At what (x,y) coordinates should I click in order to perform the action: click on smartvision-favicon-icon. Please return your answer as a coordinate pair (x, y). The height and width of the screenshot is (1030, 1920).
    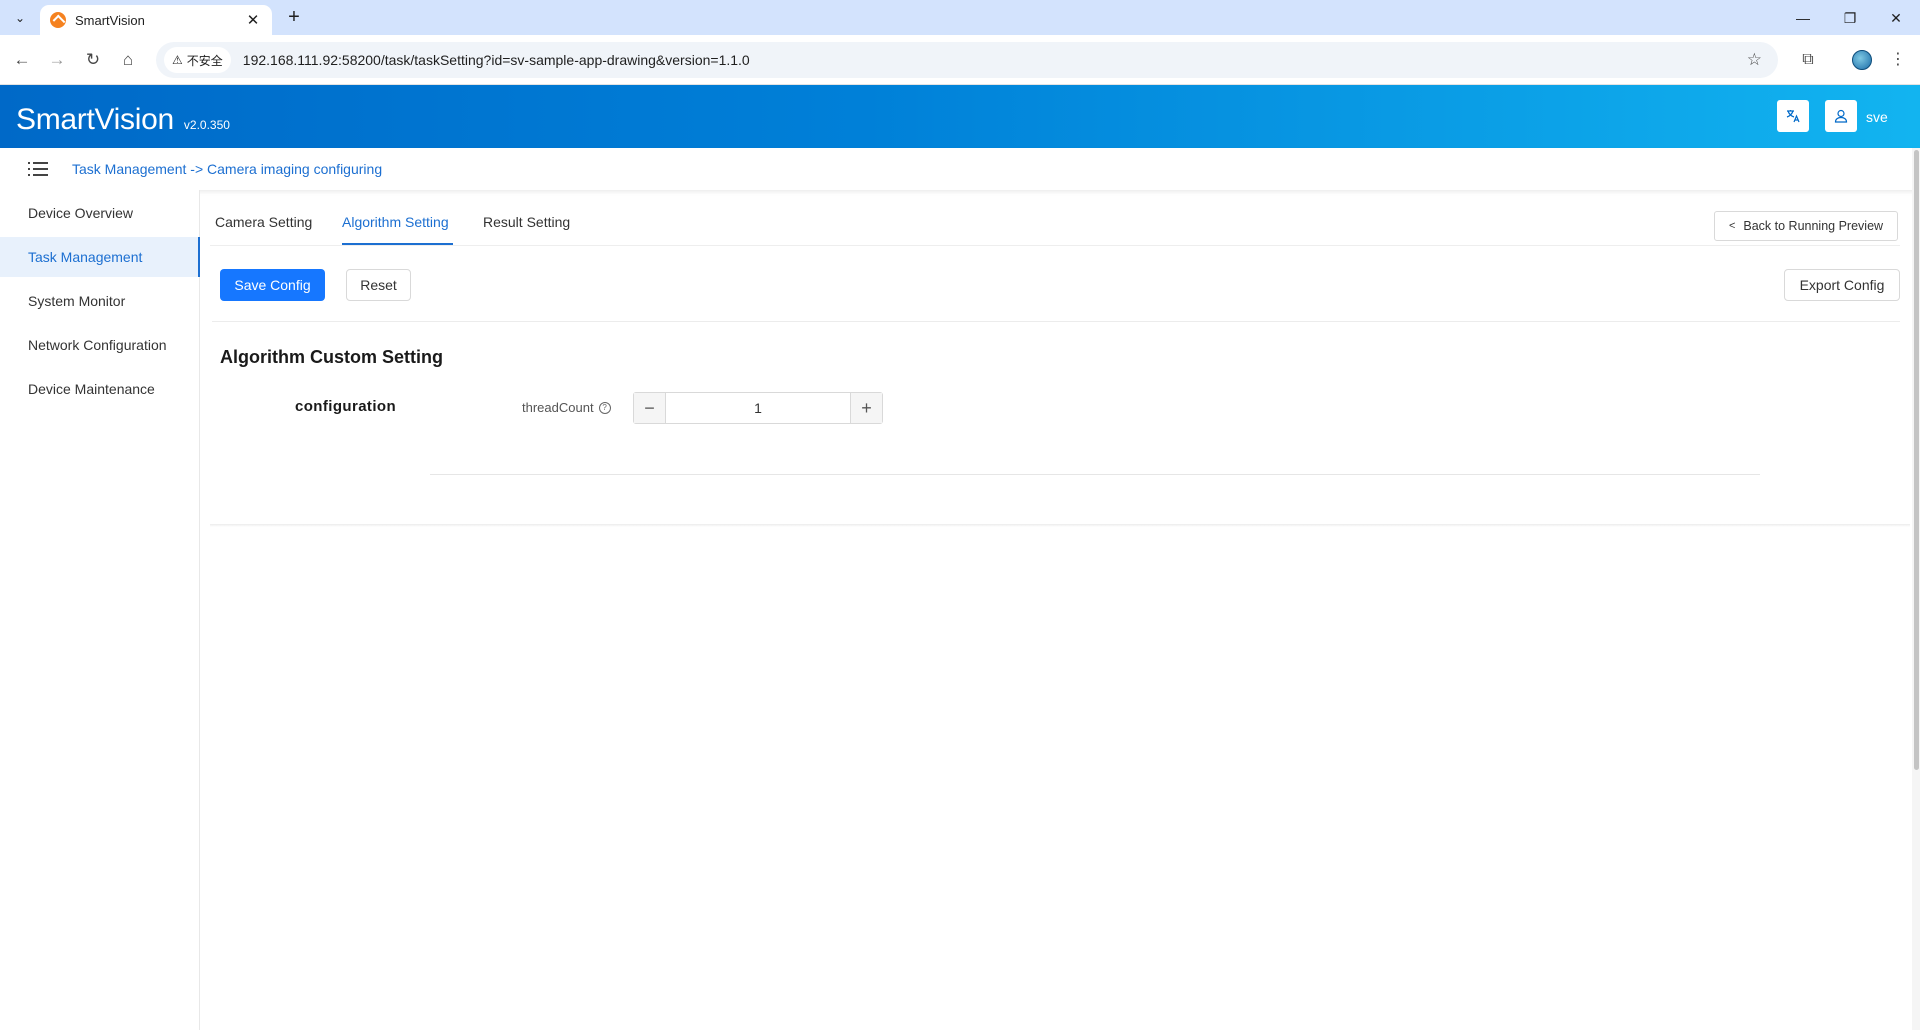
    Looking at the image, I should click on (58, 20).